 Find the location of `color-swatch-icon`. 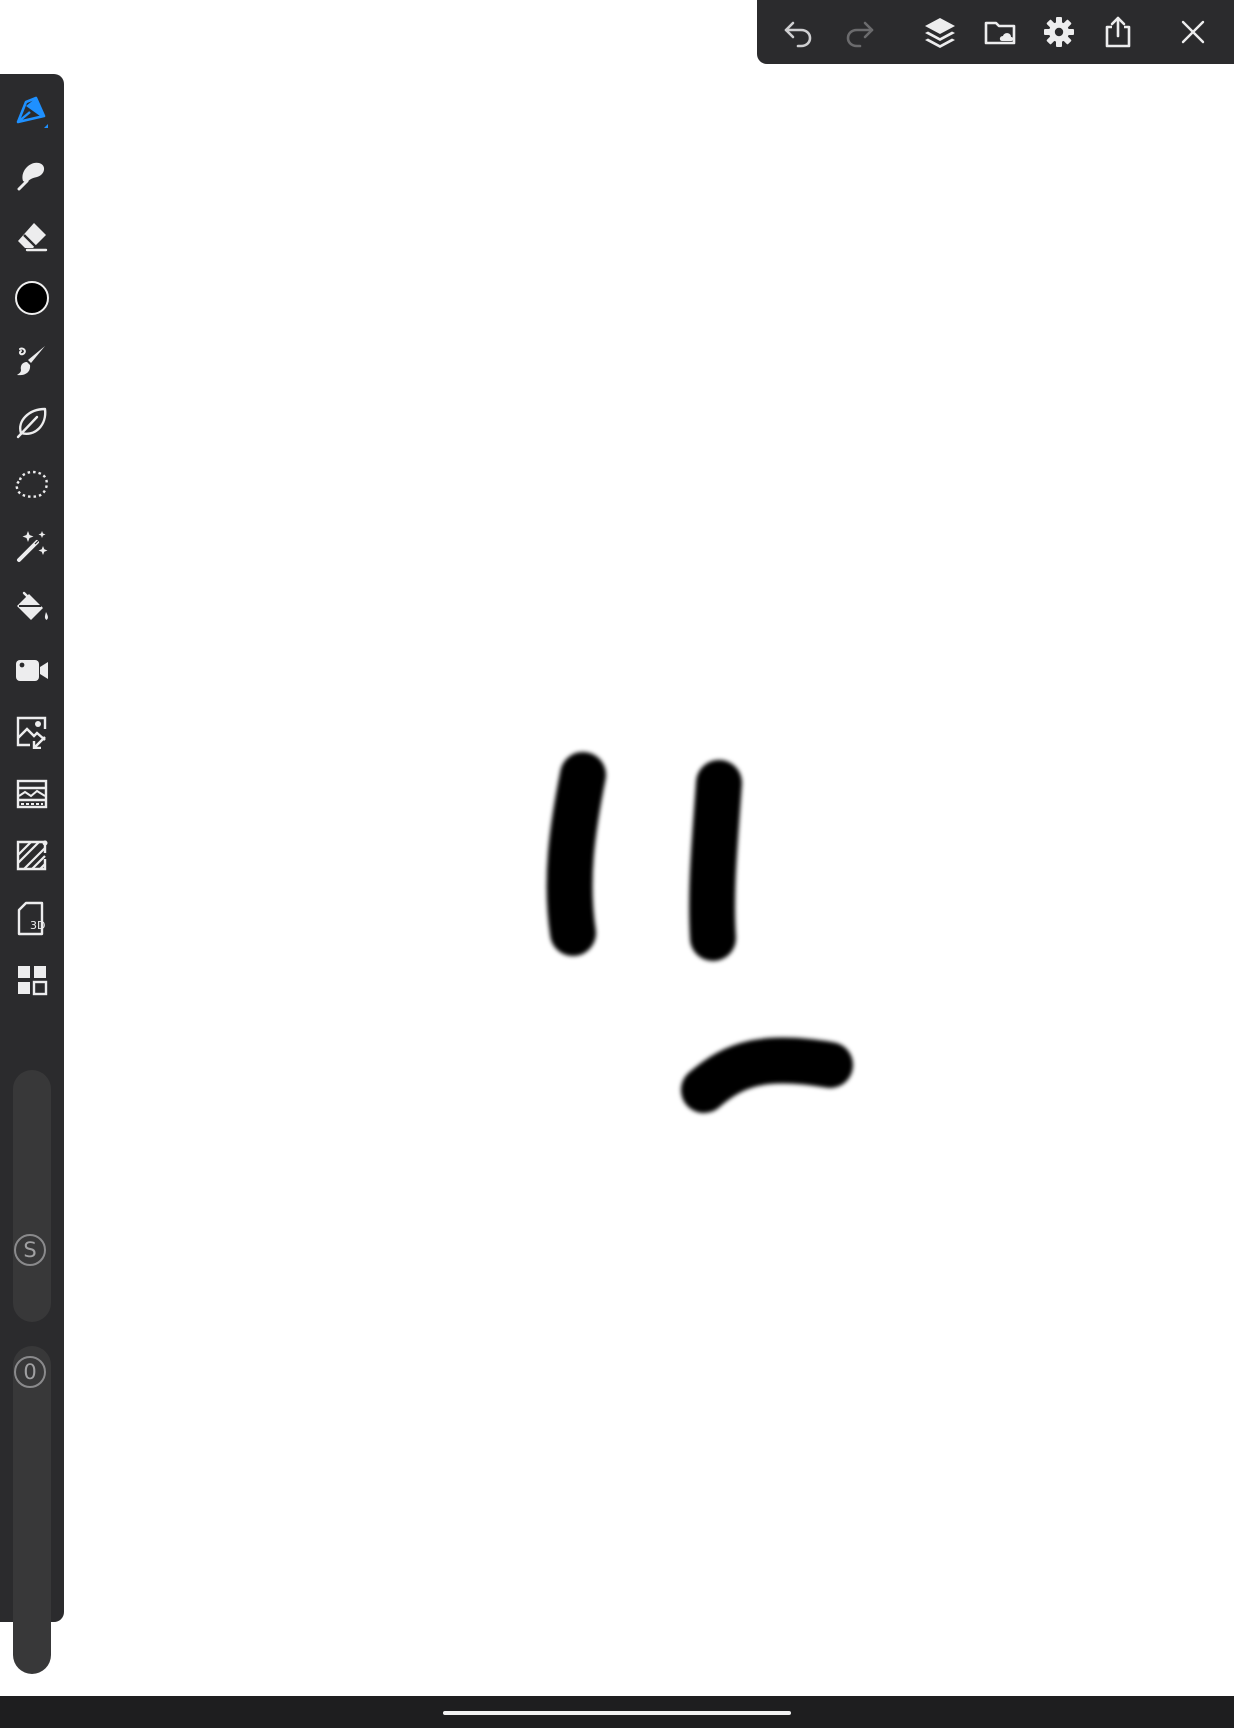

color-swatch-icon is located at coordinates (32, 298).